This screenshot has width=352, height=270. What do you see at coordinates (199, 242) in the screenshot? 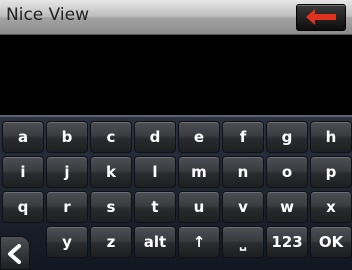
I see `shift-key: ↑` at bounding box center [199, 242].